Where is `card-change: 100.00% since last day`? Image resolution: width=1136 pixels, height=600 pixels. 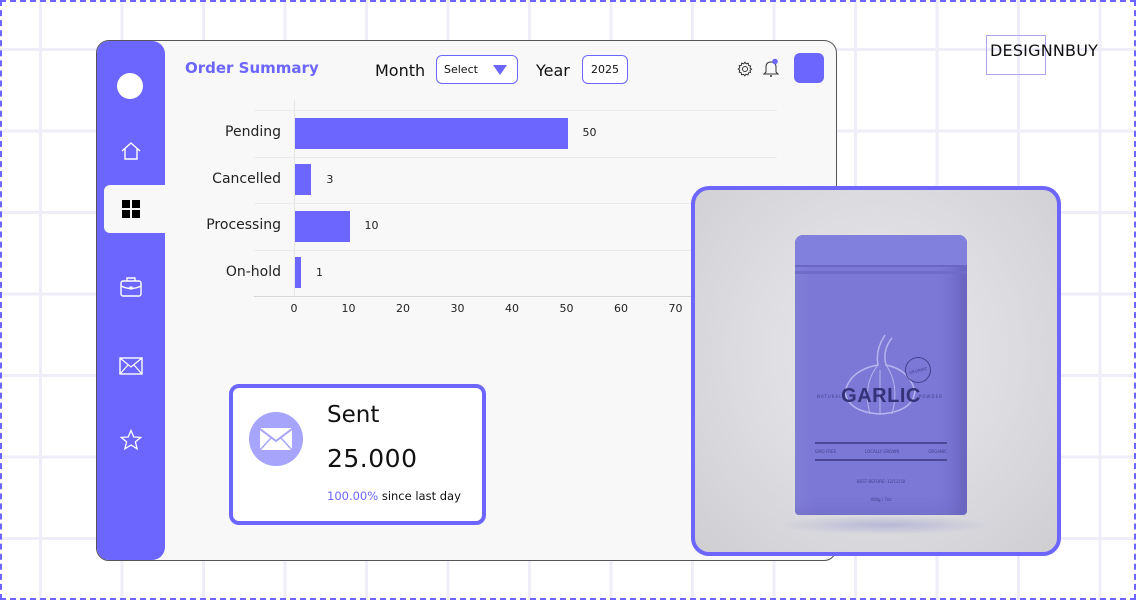
card-change: 100.00% since last day is located at coordinates (394, 496).